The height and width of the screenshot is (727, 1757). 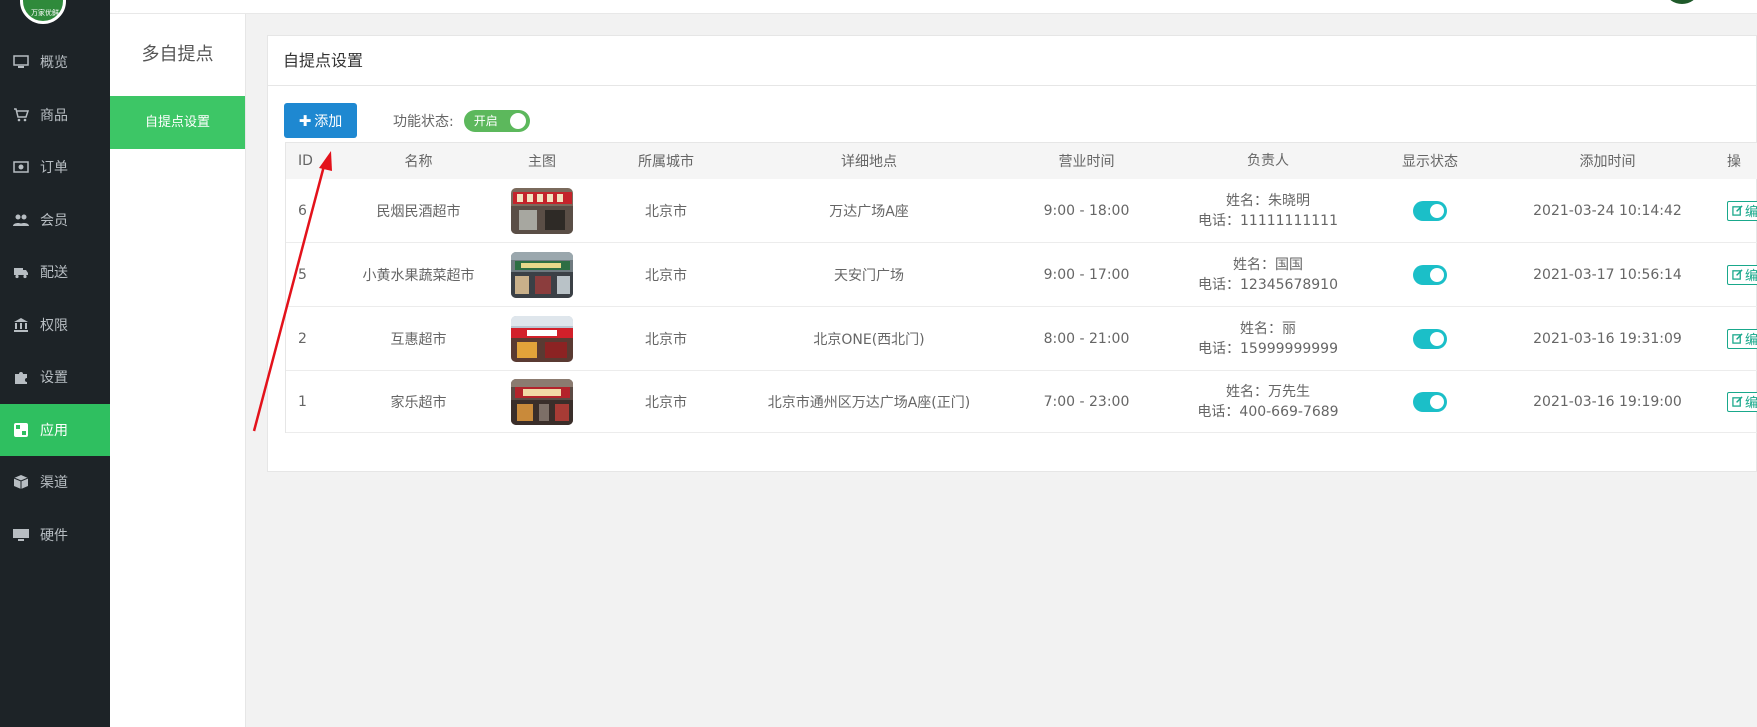 I want to click on cell-name: 互惠超市, so click(x=418, y=339).